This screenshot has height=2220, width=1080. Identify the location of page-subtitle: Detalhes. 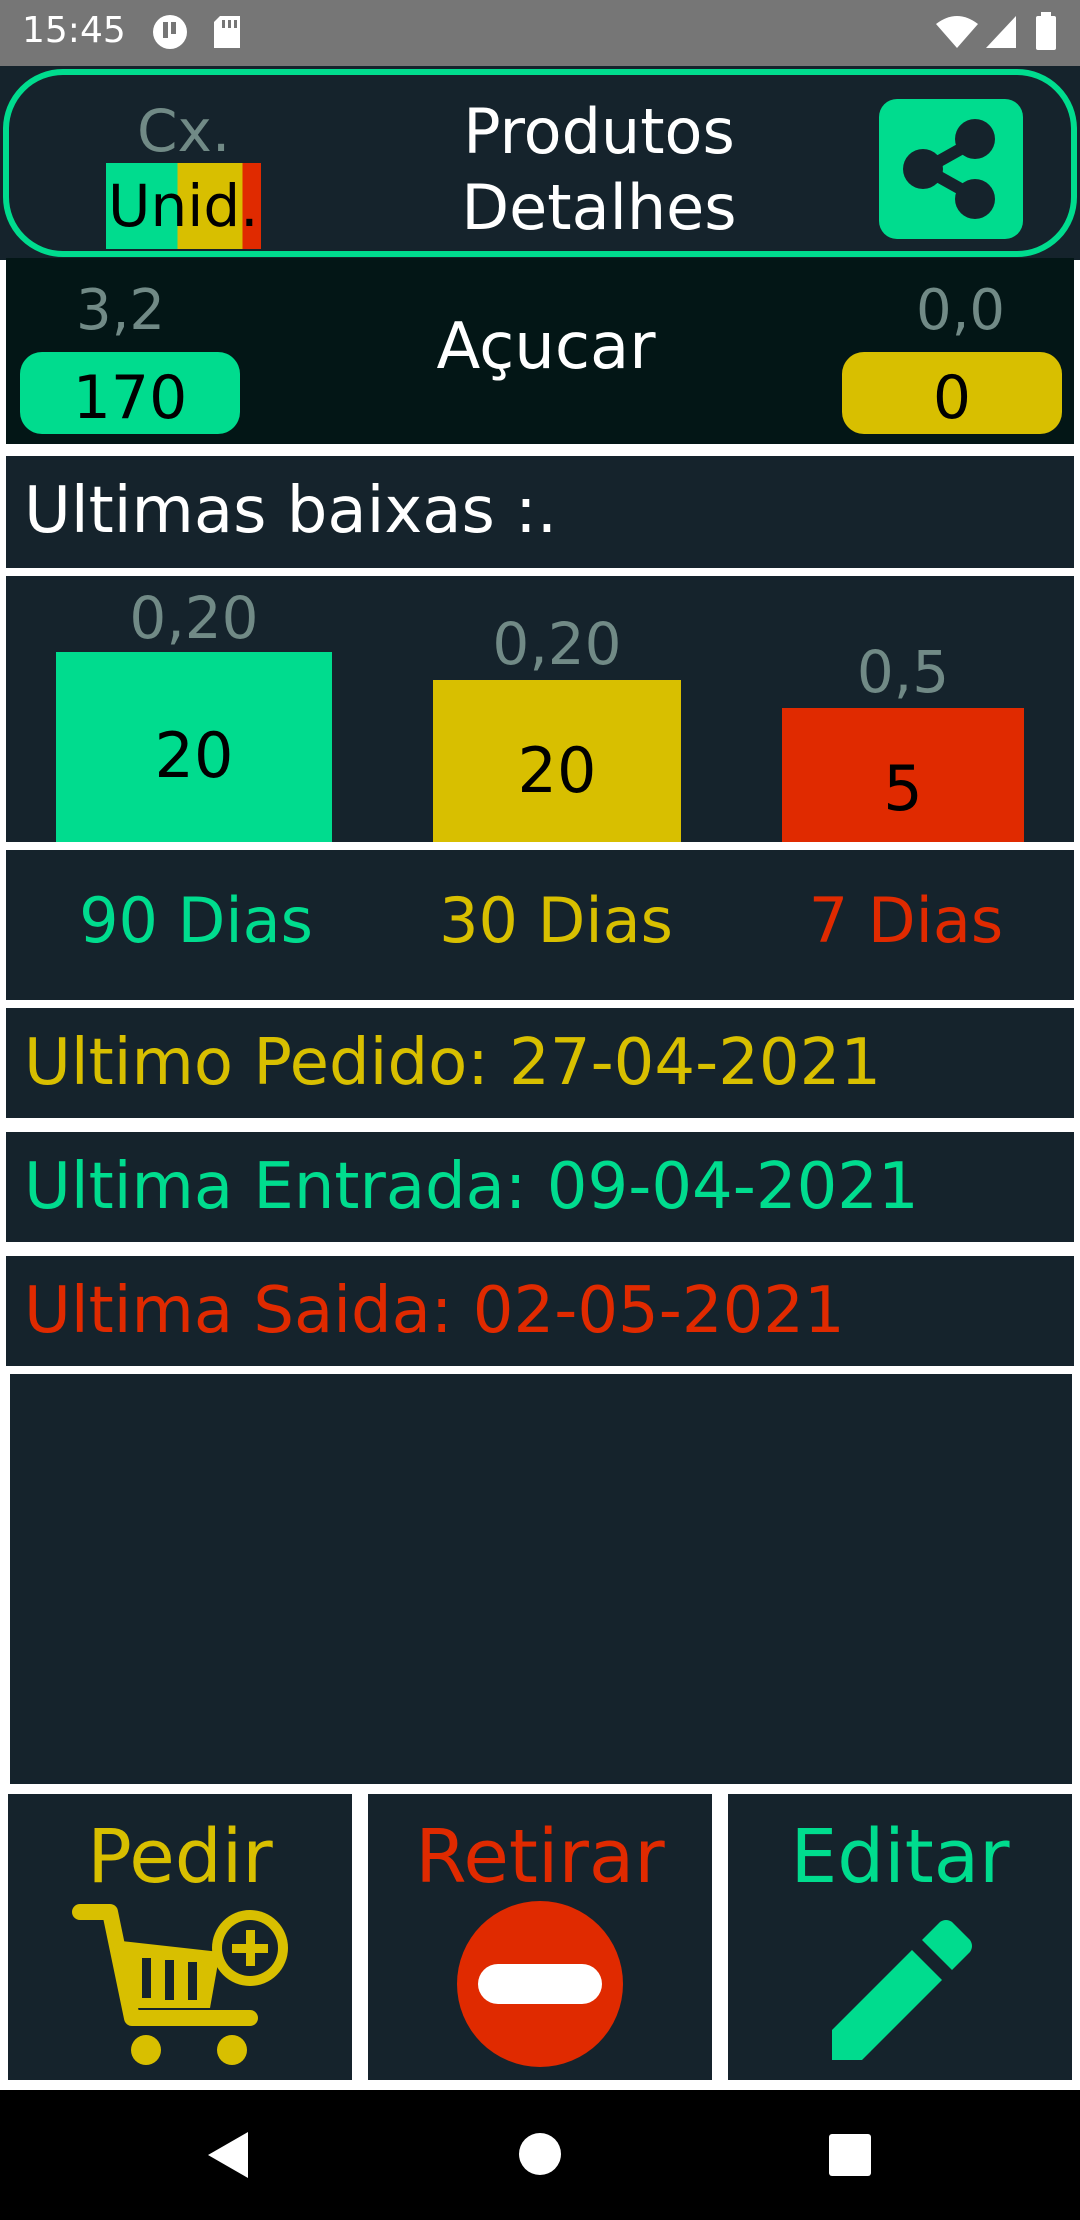
(599, 207).